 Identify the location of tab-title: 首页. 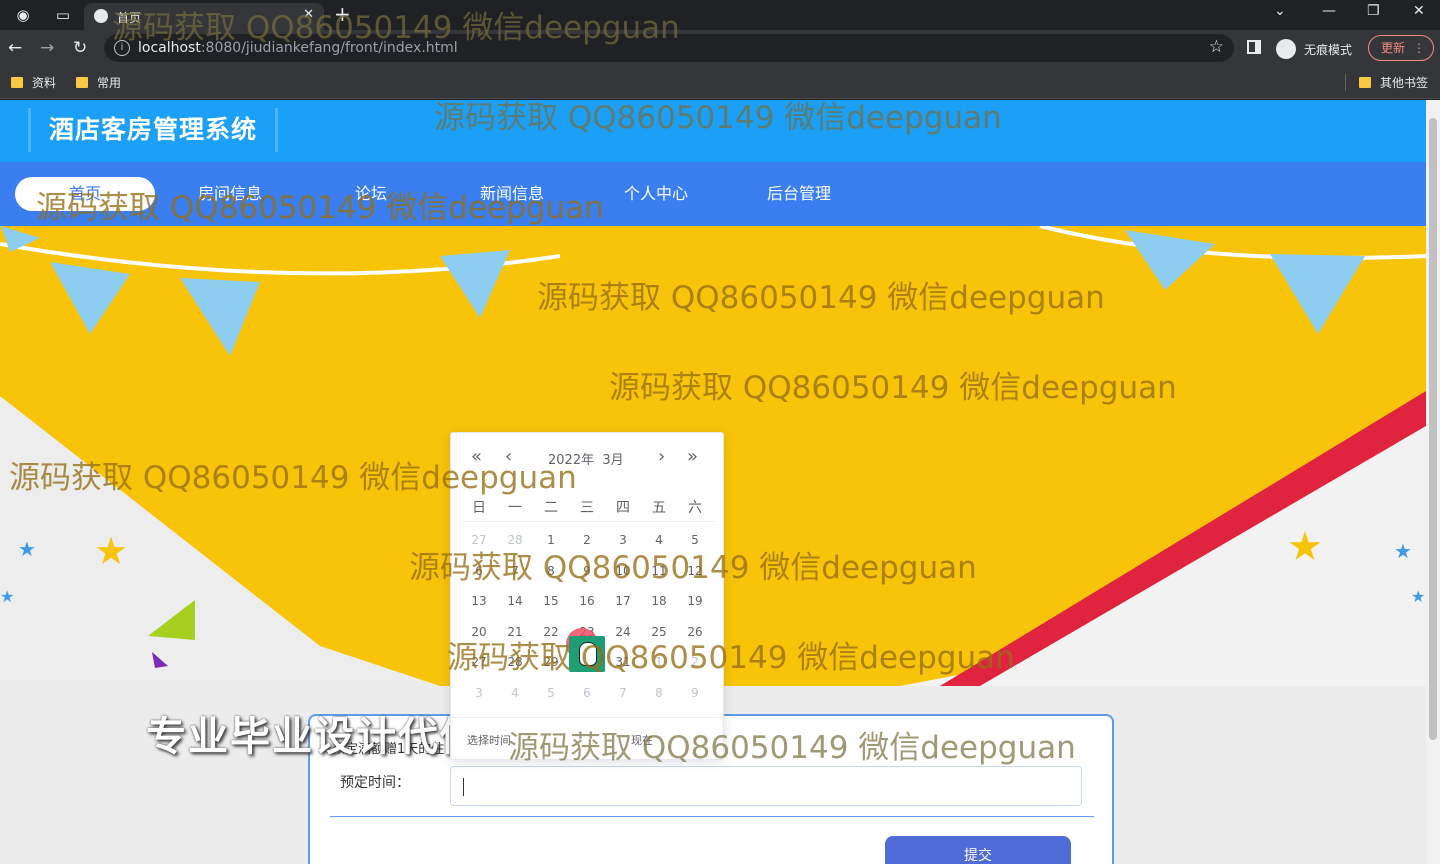
(129, 18).